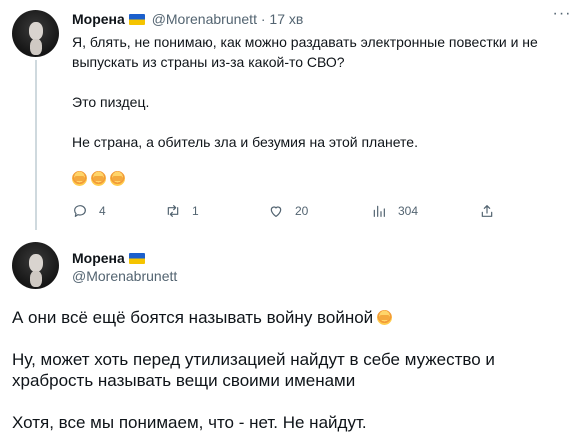 The image size is (585, 435). I want to click on reply-button: 4, so click(89, 211).